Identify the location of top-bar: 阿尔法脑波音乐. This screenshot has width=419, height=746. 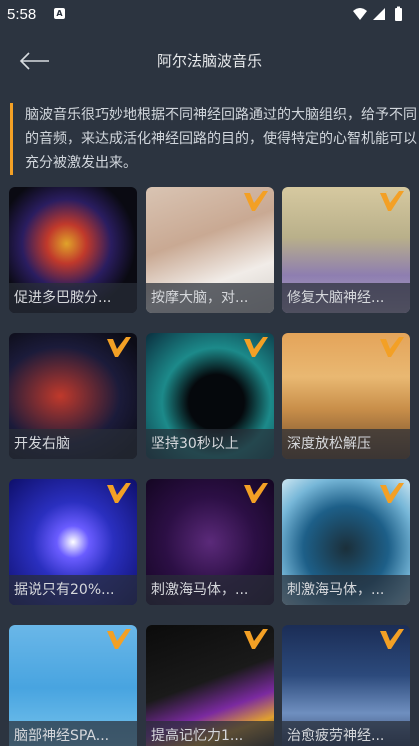
(209, 61).